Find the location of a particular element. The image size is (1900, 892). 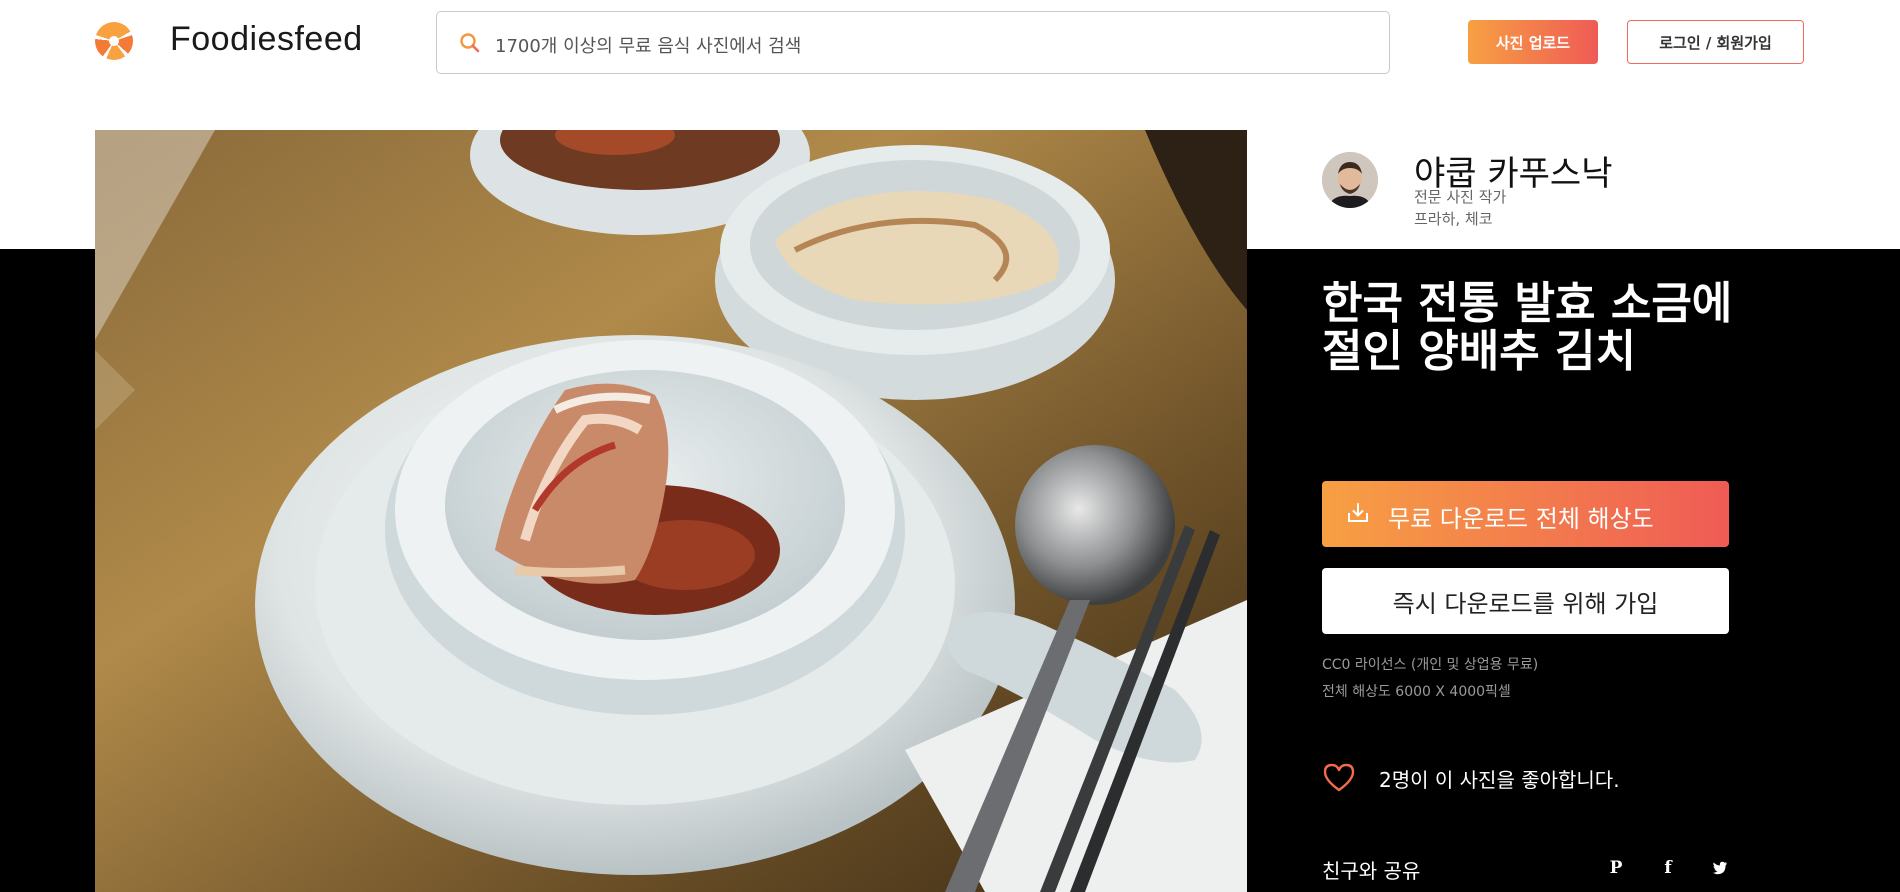

photo-title: 한국 전통 발효 소금에 절인 양배추 김치 is located at coordinates (1527, 327).